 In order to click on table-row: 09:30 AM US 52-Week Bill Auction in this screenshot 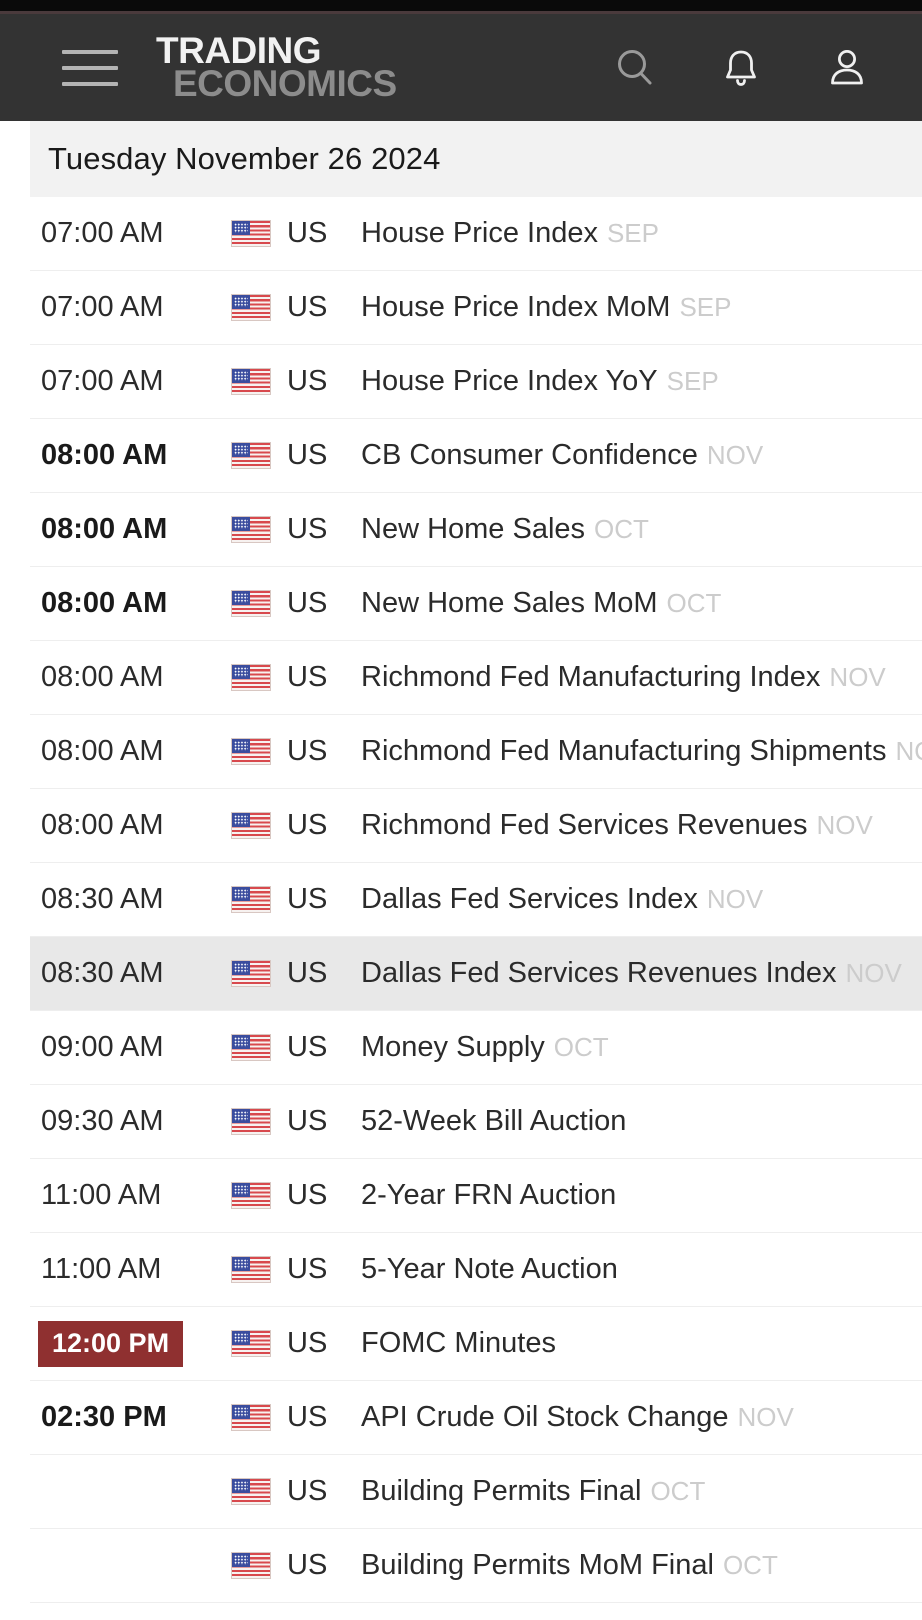, I will do `click(476, 1122)`.